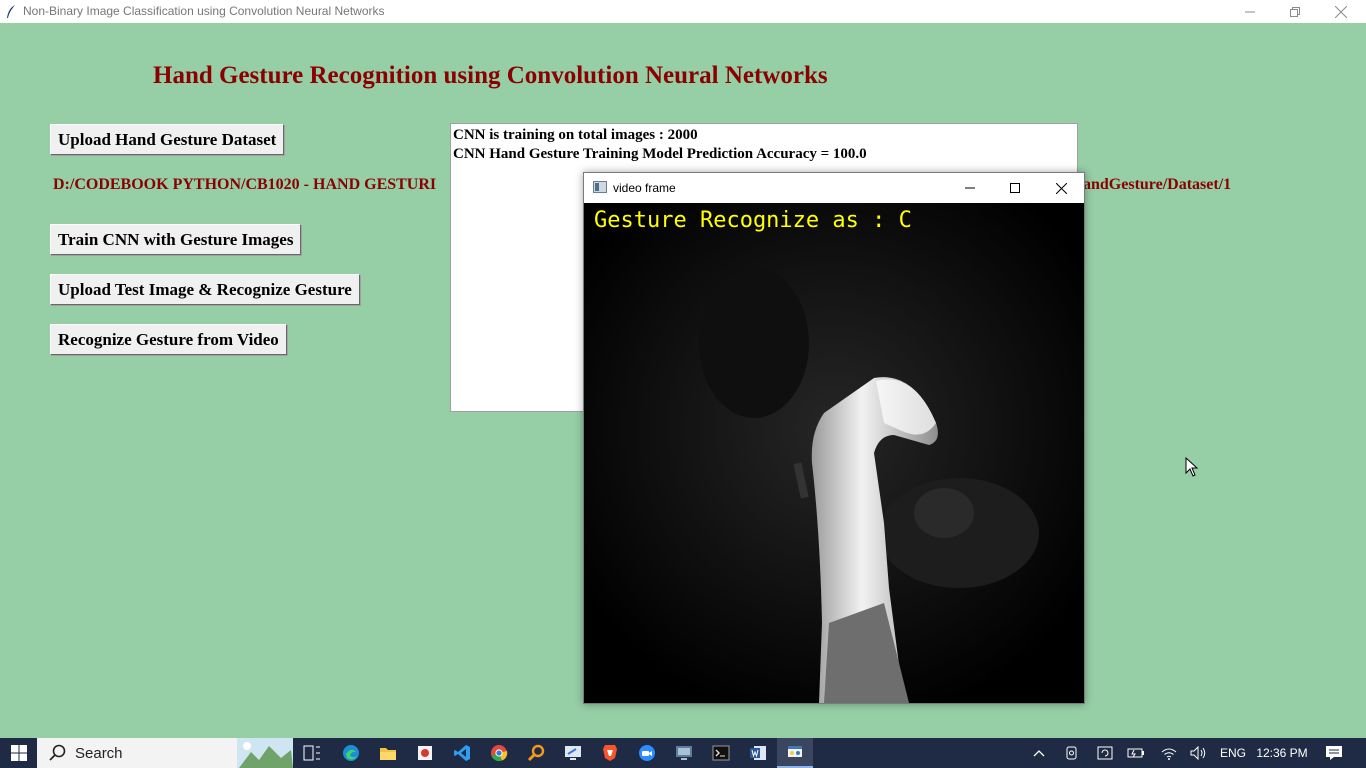 The width and height of the screenshot is (1366, 768). I want to click on edge-icon, so click(351, 753).